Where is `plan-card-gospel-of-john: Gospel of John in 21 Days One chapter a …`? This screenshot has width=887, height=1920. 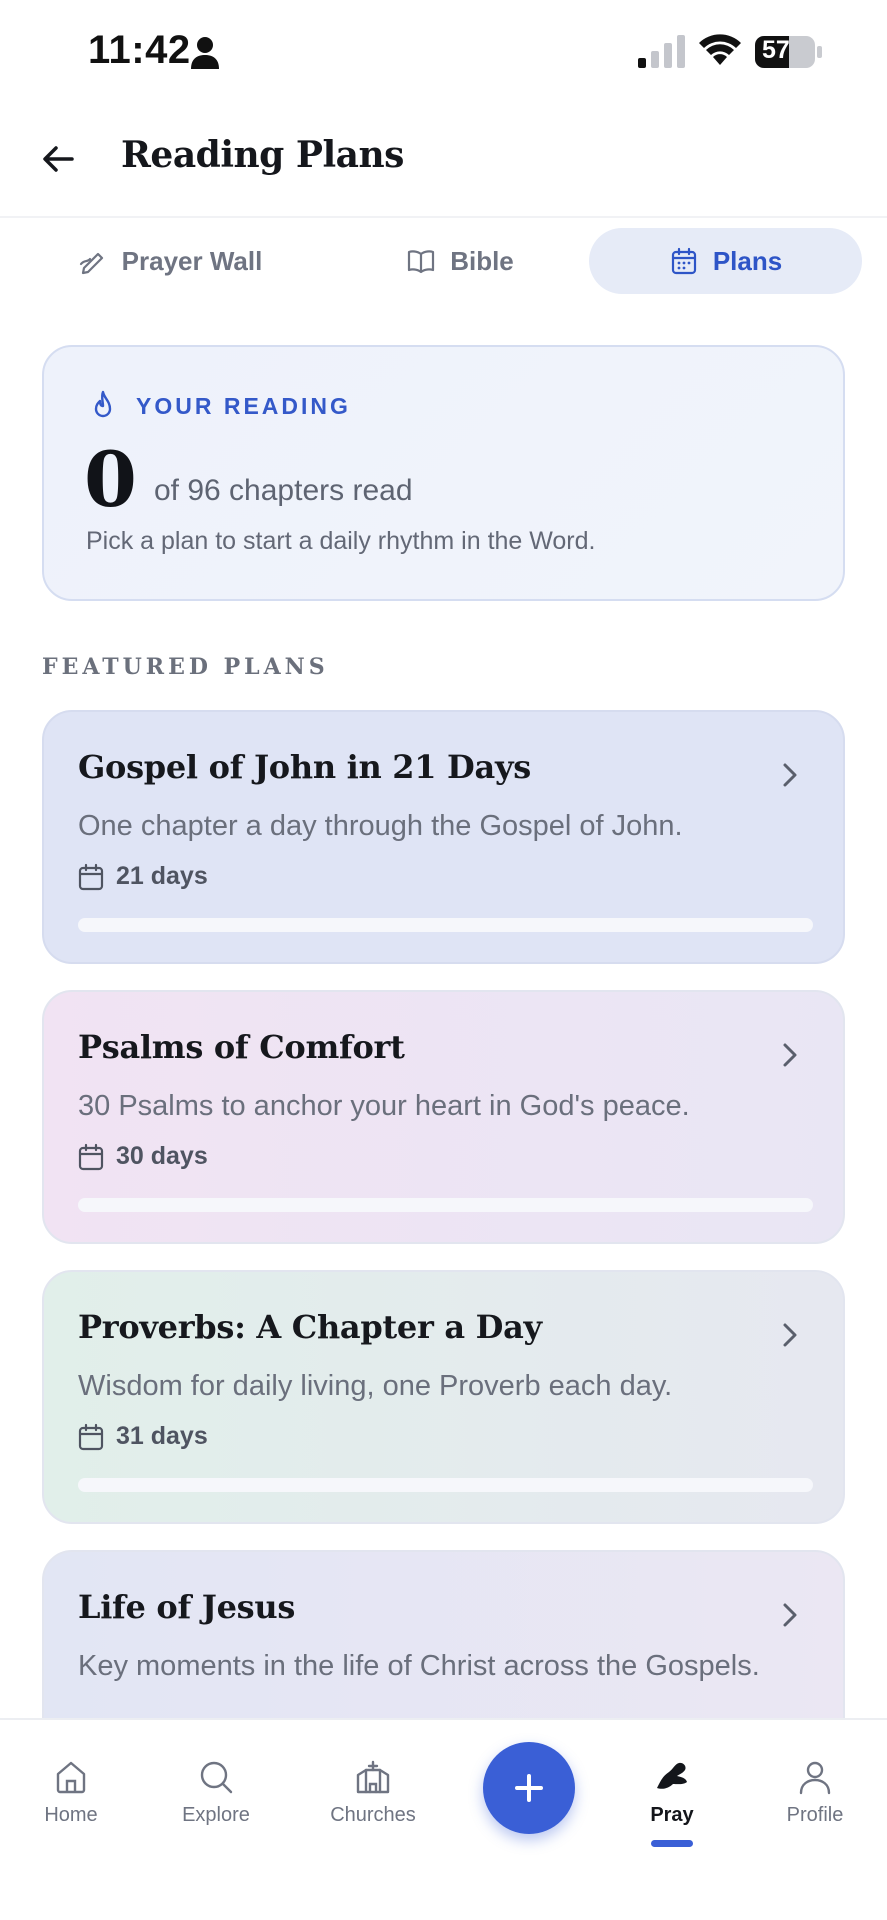 plan-card-gospel-of-john: Gospel of John in 21 Days One chapter a … is located at coordinates (443, 837).